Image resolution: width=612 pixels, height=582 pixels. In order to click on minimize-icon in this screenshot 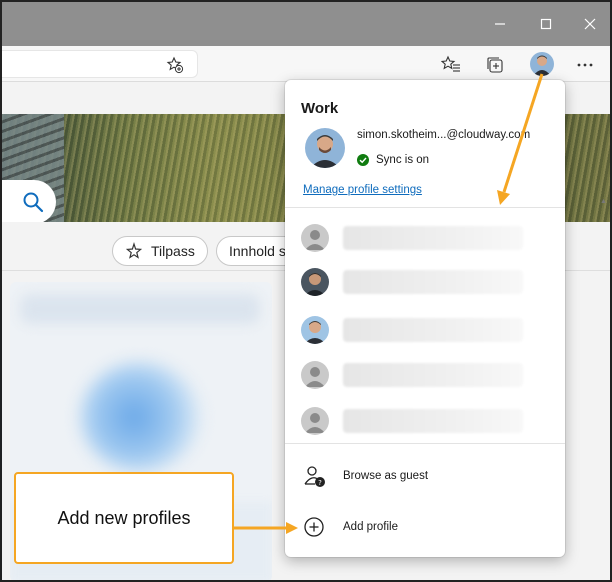, I will do `click(500, 24)`.